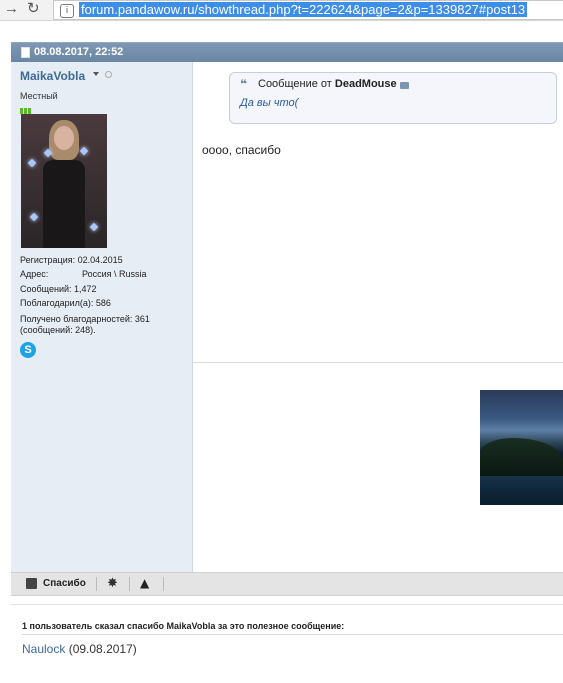 The width and height of the screenshot is (563, 683). Describe the element at coordinates (65, 303) in the screenshot. I see `thanked-count: Поблагодарил(а): 586` at that location.